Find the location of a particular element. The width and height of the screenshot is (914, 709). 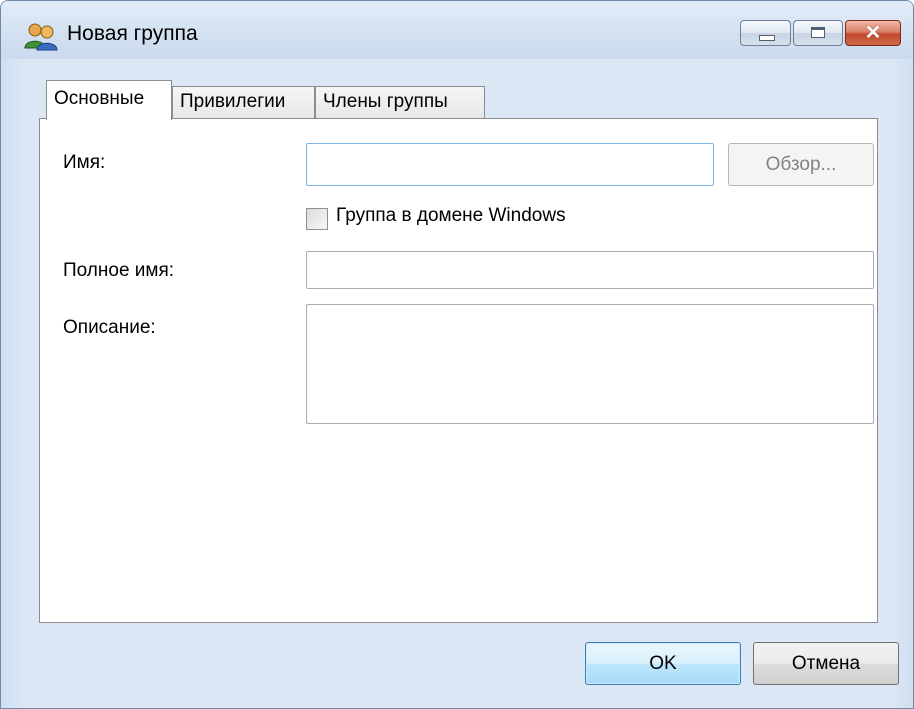

window-title: Новая группа is located at coordinates (132, 33).